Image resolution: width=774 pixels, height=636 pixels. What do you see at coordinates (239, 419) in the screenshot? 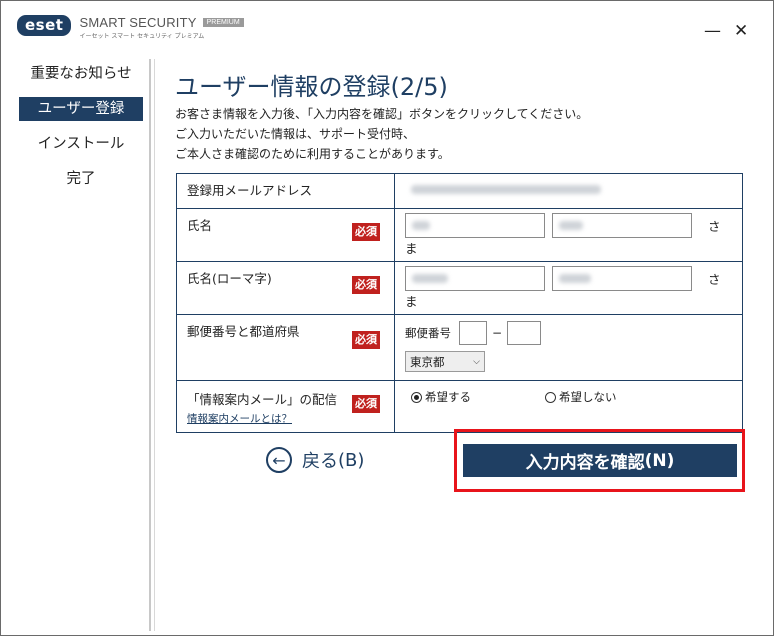
I see `newsletter-info-link: 情報案内メールとは？` at bounding box center [239, 419].